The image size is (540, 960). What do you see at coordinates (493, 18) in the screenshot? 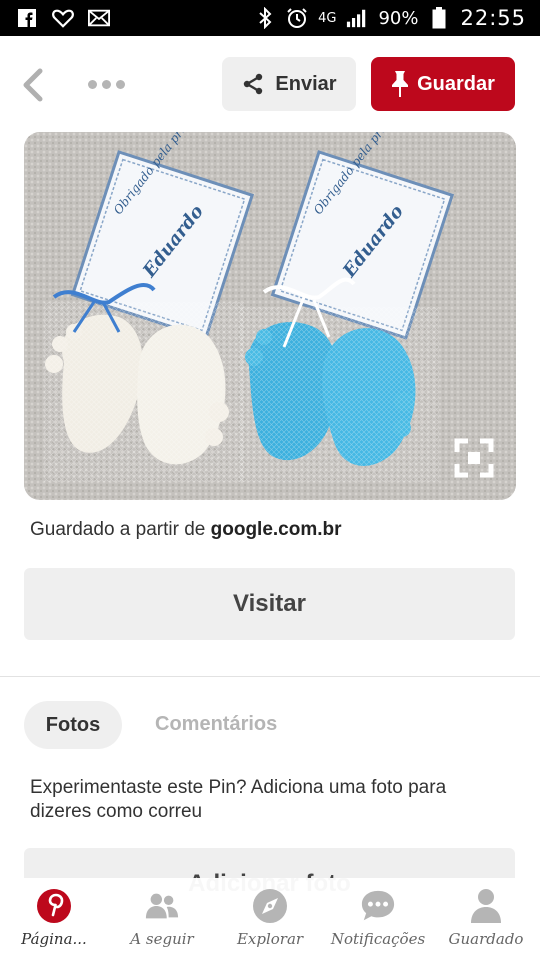
I see `clock: 22:55` at bounding box center [493, 18].